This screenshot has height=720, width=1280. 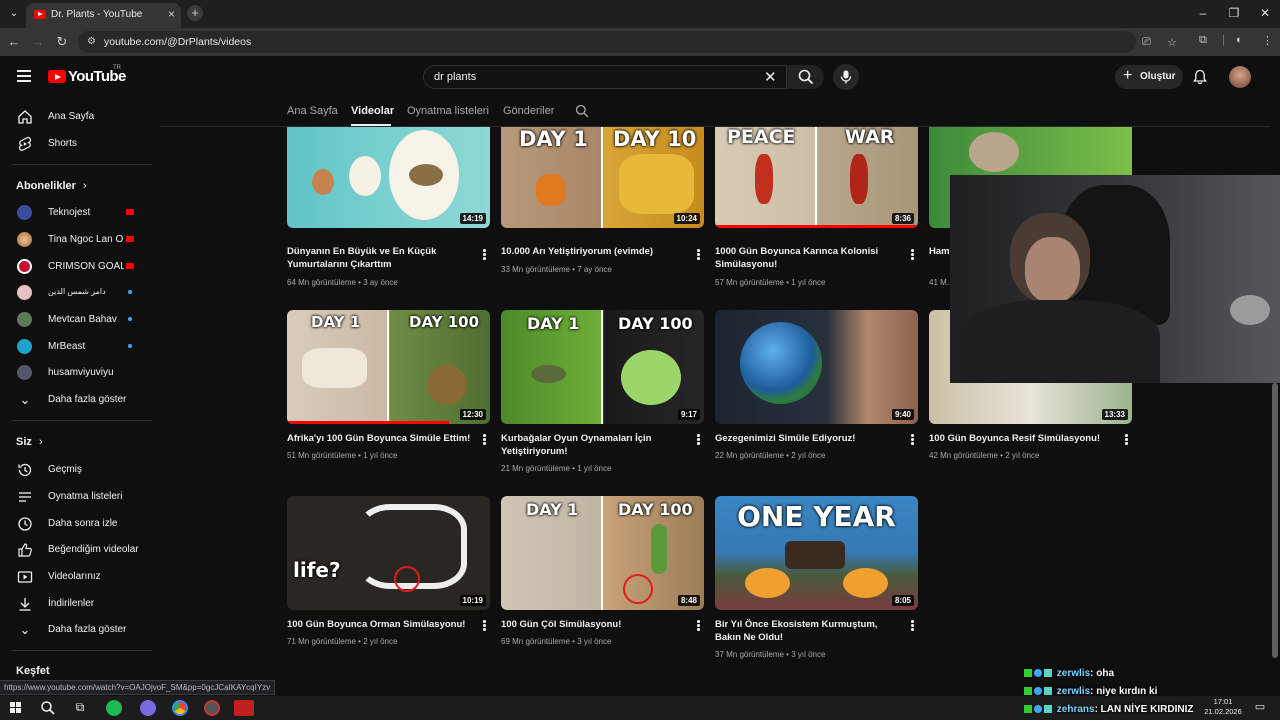 I want to click on tab-title: Dr. Plants - YouTube, so click(x=97, y=14).